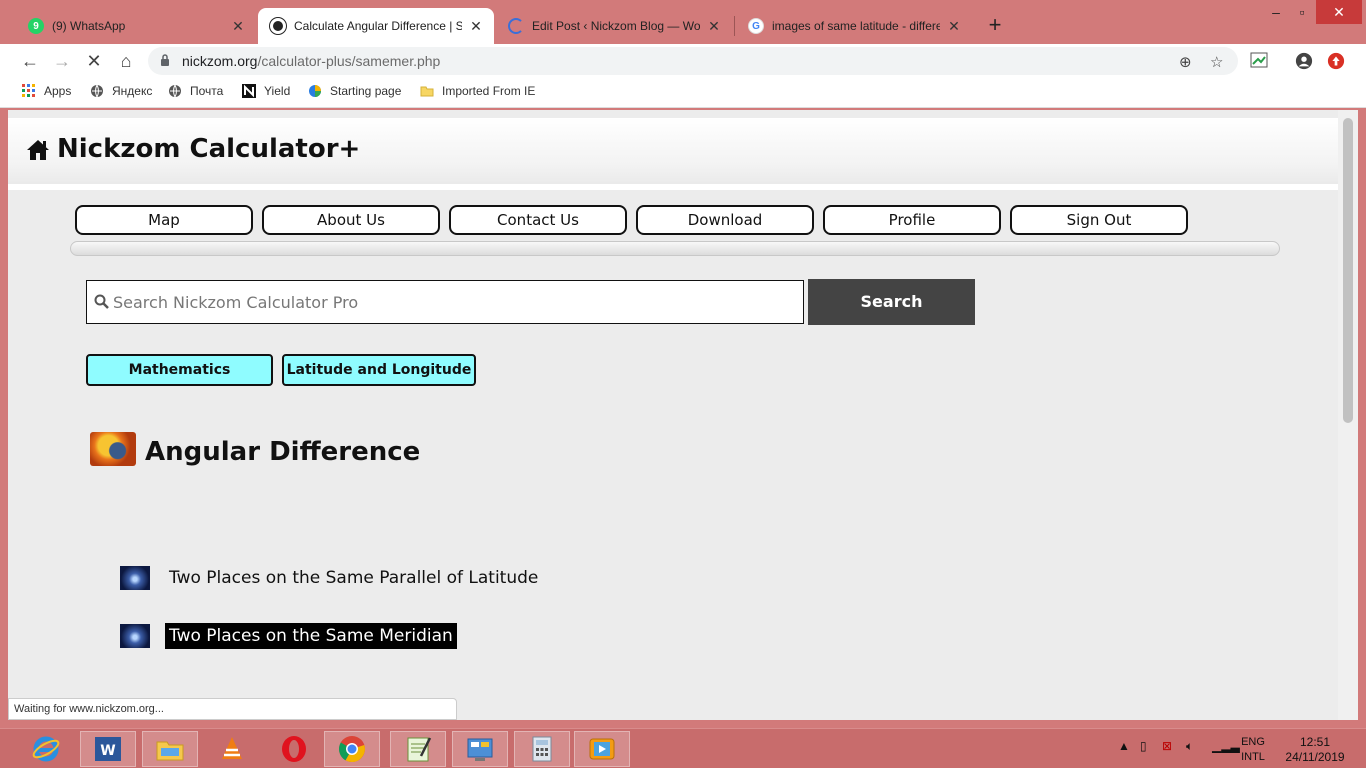 The height and width of the screenshot is (768, 1366). I want to click on category-latitude-longitude-button: Latitude and Longitude, so click(379, 370).